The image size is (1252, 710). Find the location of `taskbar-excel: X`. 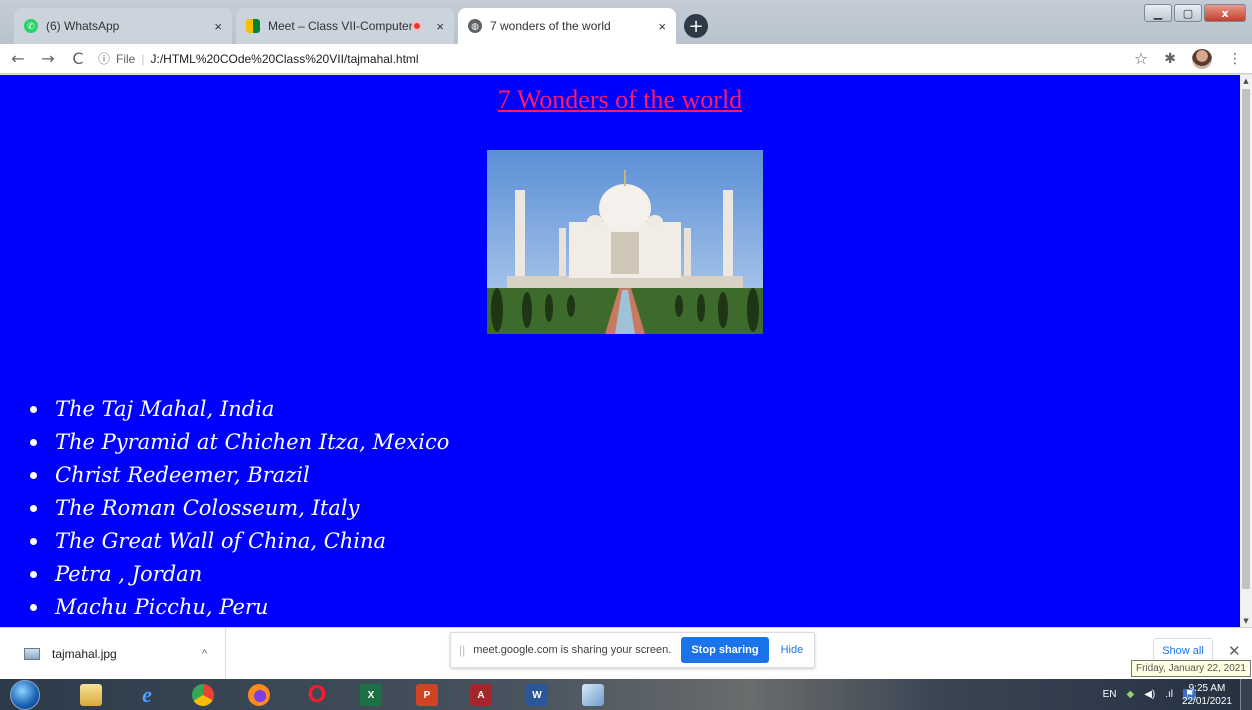

taskbar-excel: X is located at coordinates (371, 695).